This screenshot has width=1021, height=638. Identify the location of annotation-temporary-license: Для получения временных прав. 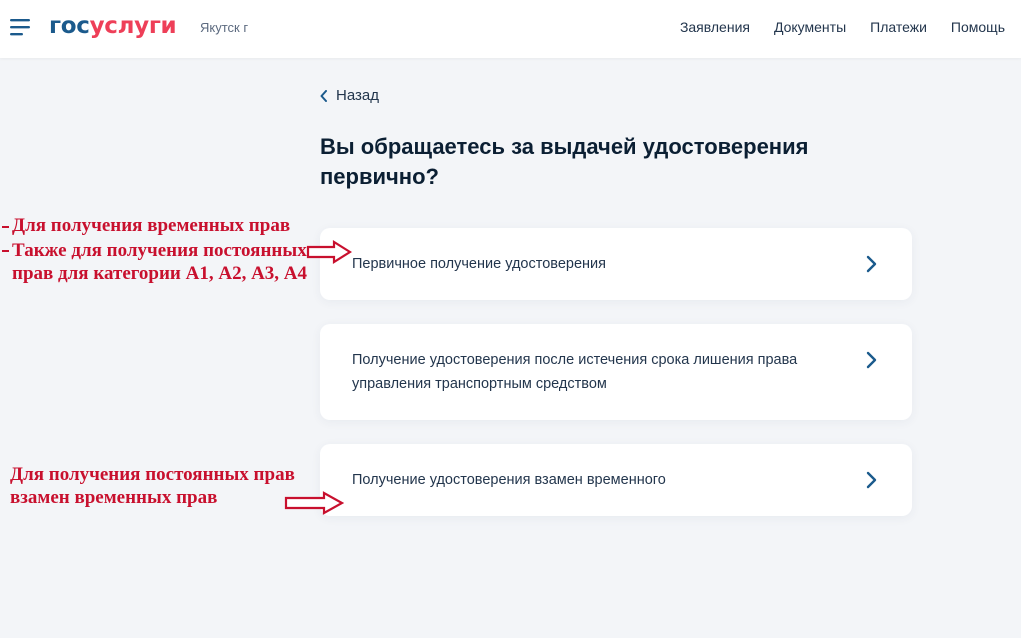
(151, 225).